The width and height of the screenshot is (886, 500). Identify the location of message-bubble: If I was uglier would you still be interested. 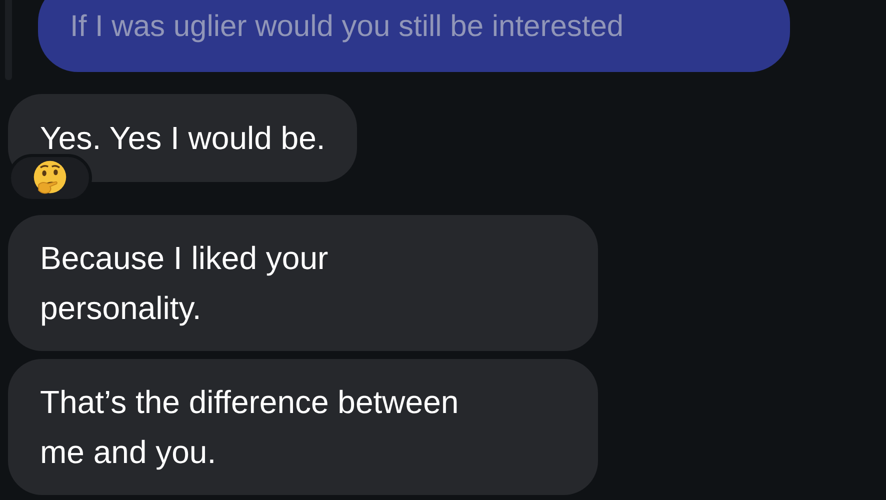
(414, 36).